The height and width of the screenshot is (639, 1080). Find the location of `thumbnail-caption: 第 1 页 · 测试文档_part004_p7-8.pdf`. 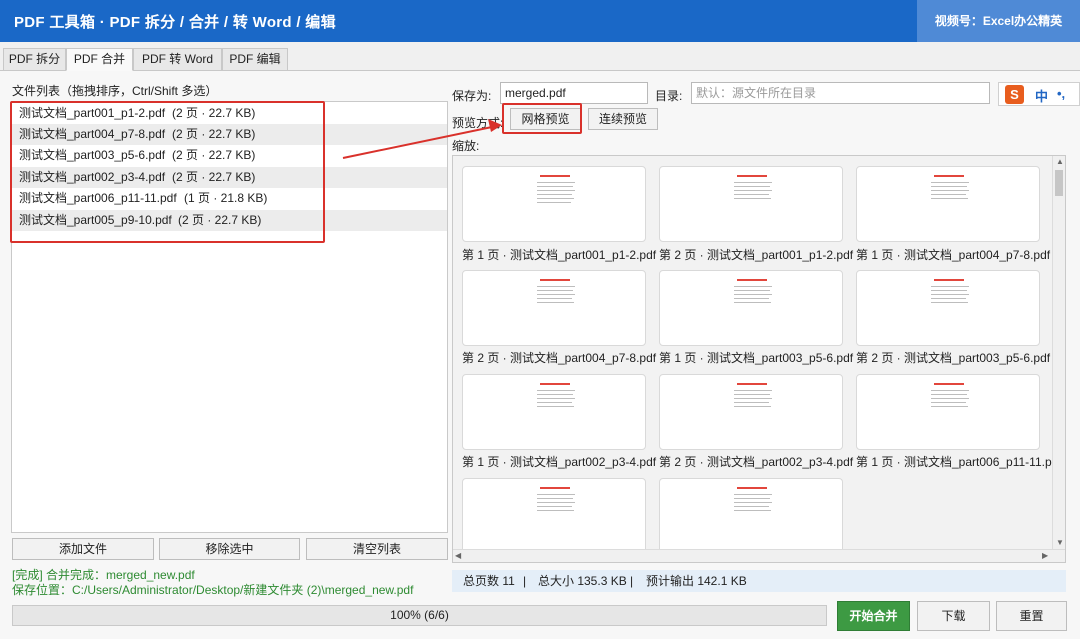

thumbnail-caption: 第 1 页 · 测试文档_part004_p7-8.pdf is located at coordinates (953, 255).